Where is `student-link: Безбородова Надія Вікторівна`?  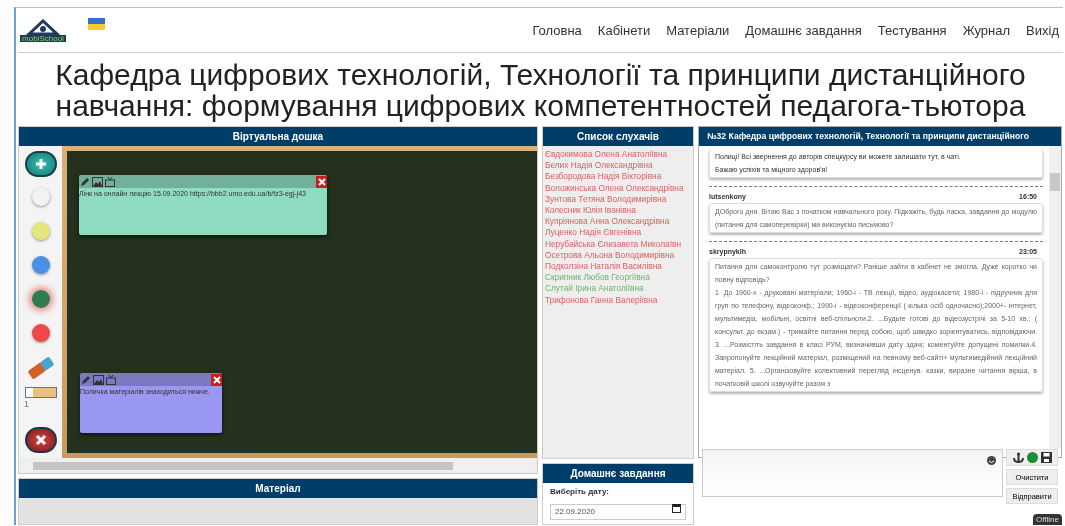
student-link: Безбородова Надія Вікторівна is located at coordinates (618, 177).